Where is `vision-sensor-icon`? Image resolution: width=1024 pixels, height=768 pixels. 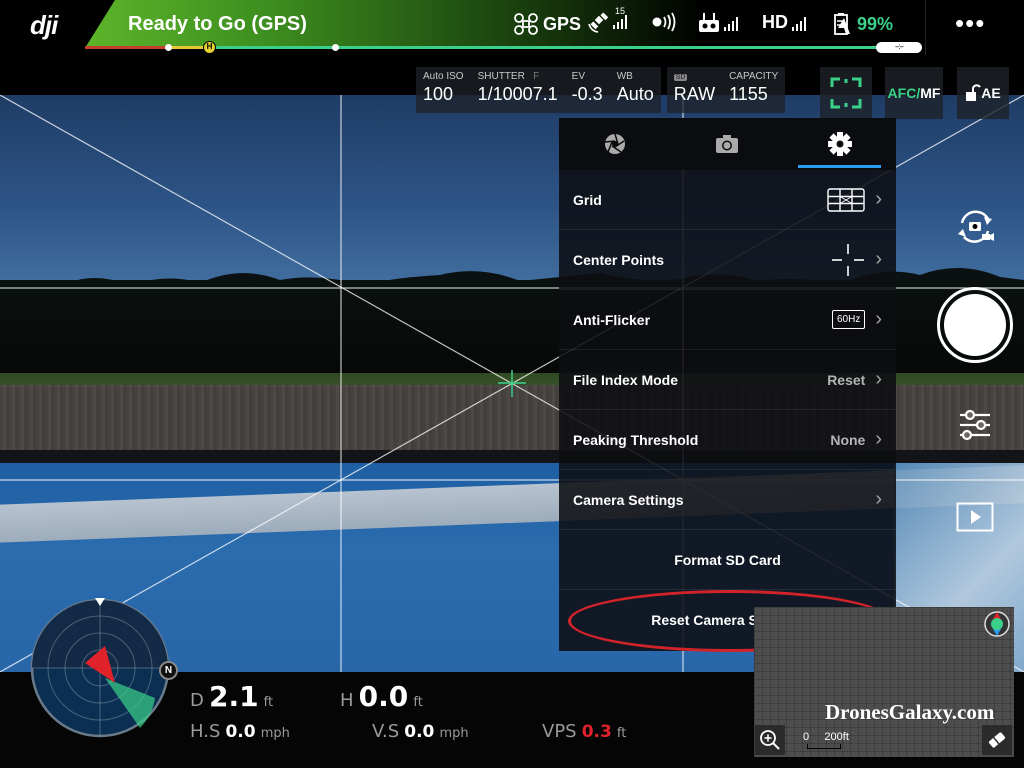
vision-sensor-icon is located at coordinates (664, 22).